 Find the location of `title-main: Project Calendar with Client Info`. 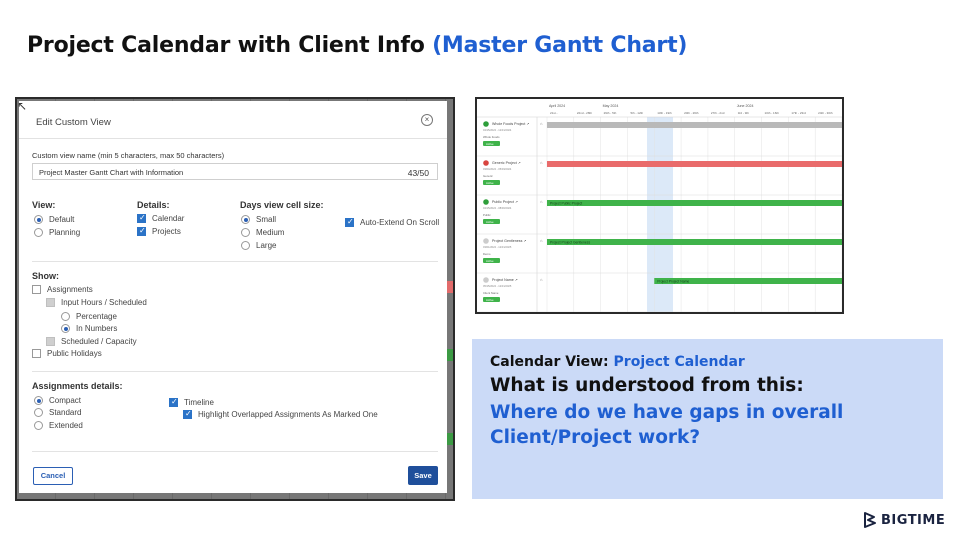

title-main: Project Calendar with Client Info is located at coordinates (226, 45).